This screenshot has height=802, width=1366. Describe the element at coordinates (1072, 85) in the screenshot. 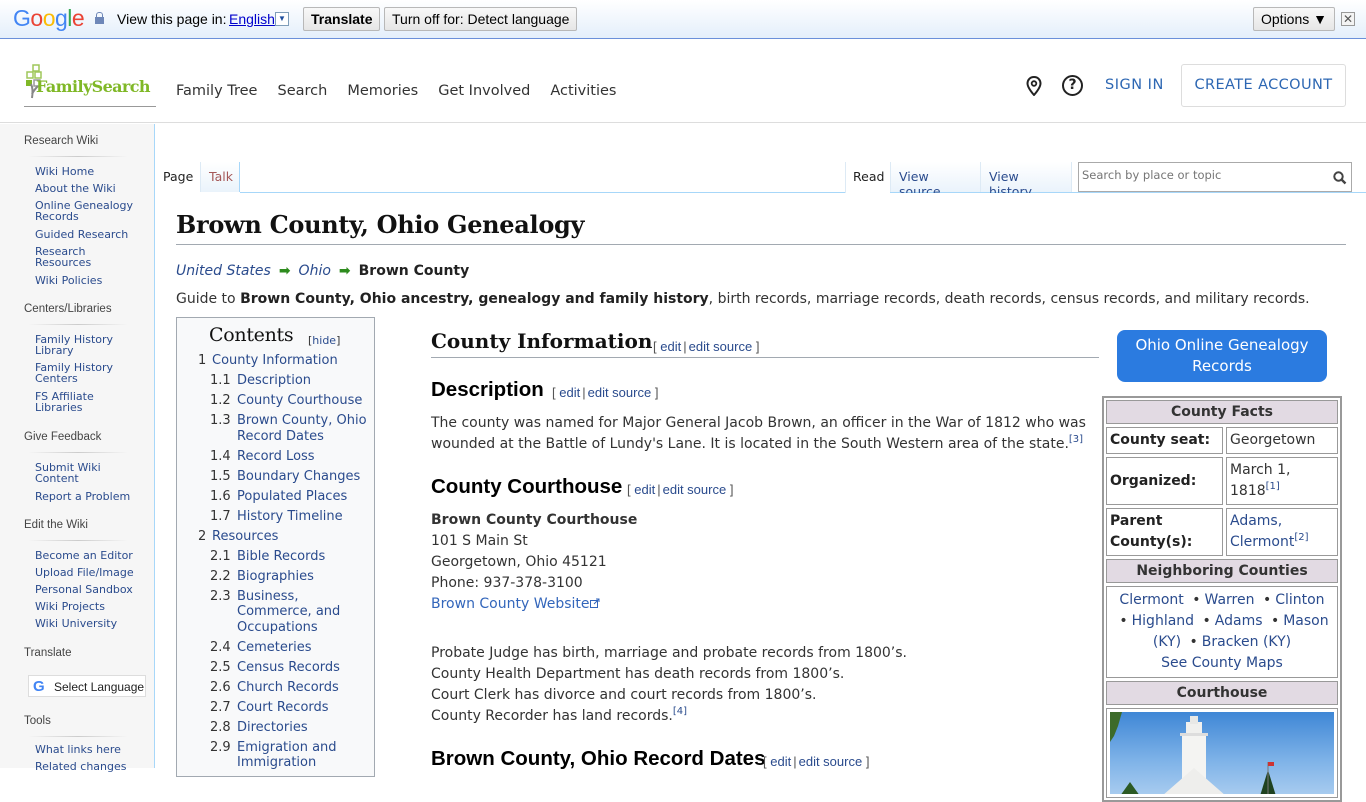

I see `help-icon: ?` at that location.